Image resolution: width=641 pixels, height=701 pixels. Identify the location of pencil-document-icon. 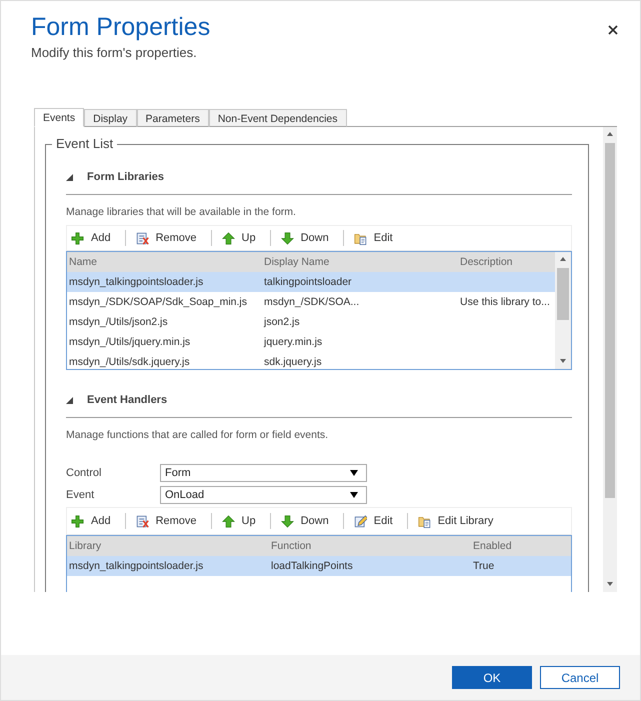
(360, 521).